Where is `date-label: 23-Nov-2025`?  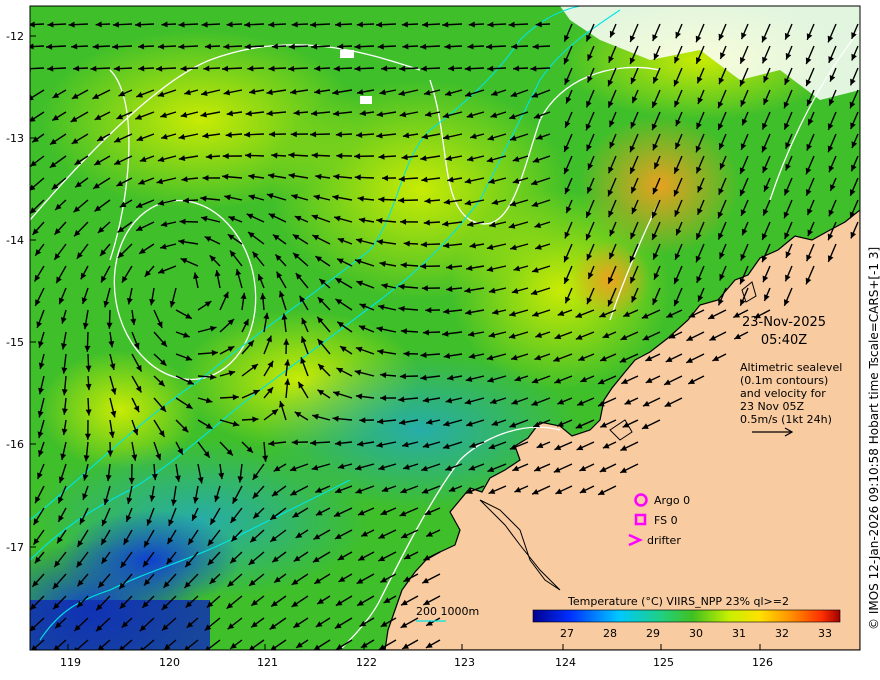
date-label: 23-Nov-2025 is located at coordinates (784, 322).